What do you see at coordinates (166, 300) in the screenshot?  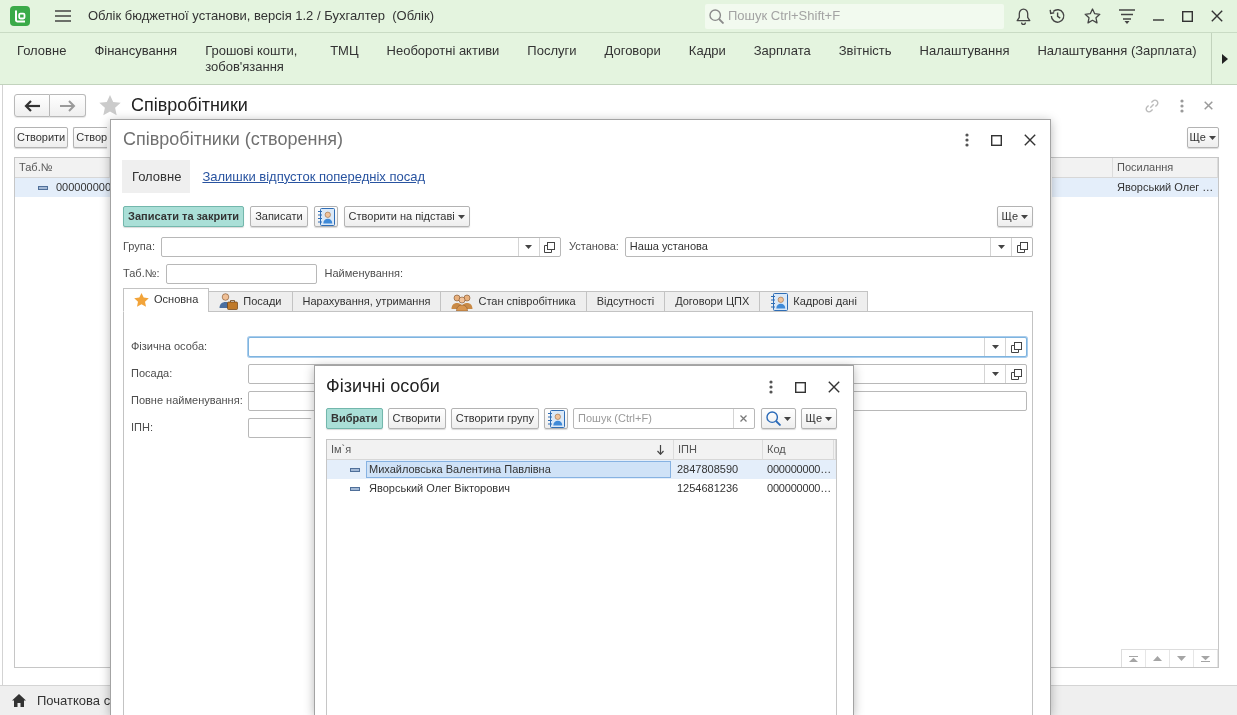 I see `tab: Основна` at bounding box center [166, 300].